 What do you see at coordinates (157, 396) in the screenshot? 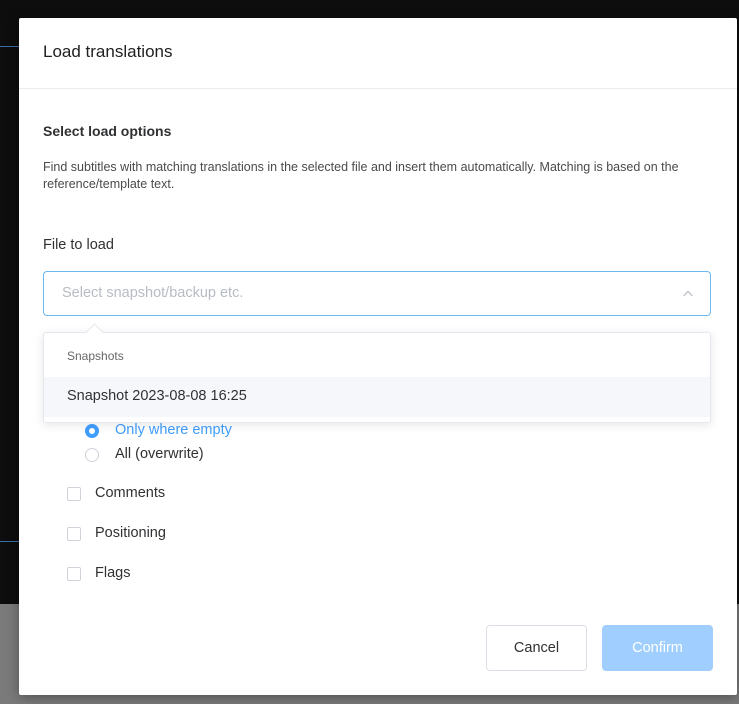
I see `dropdown-option-label: Snapshot 2023-08-08 16:25` at bounding box center [157, 396].